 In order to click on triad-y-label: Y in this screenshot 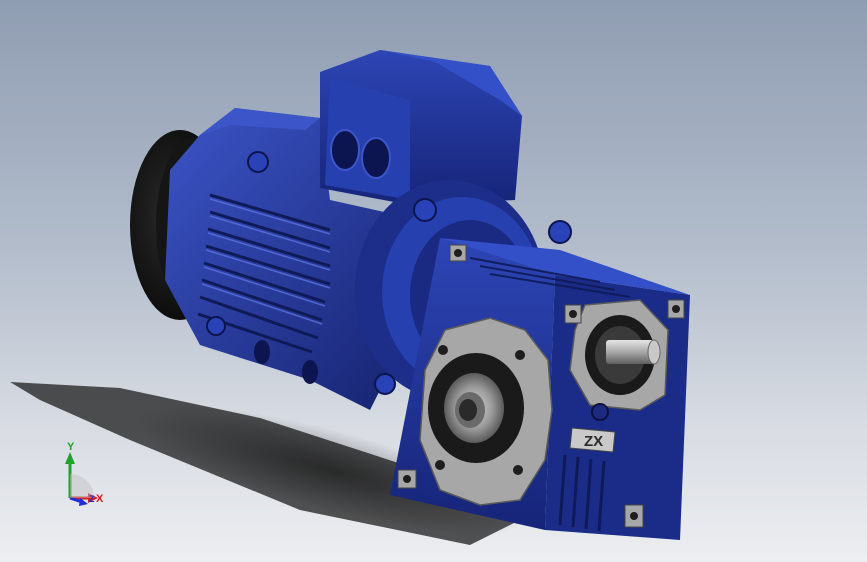, I will do `click(71, 447)`.